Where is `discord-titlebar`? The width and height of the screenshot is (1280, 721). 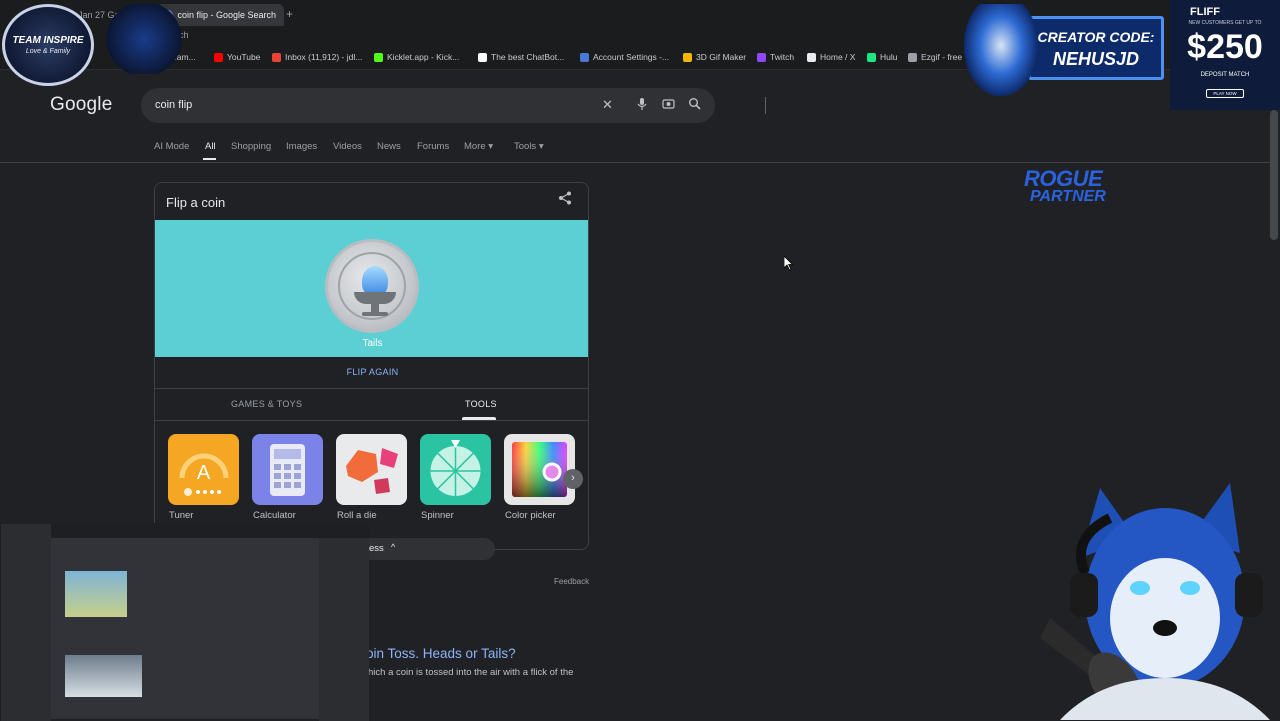 discord-titlebar is located at coordinates (185, 531).